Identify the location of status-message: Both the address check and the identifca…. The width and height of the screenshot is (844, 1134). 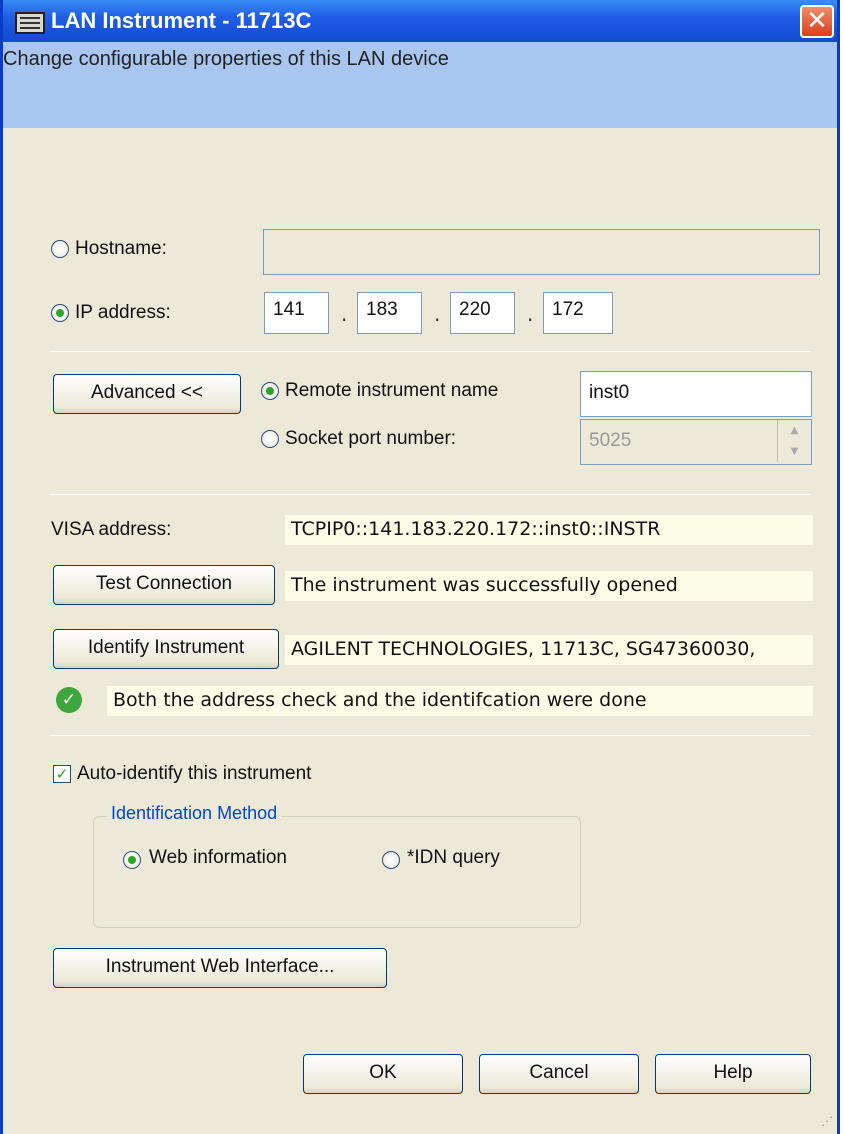
(460, 701).